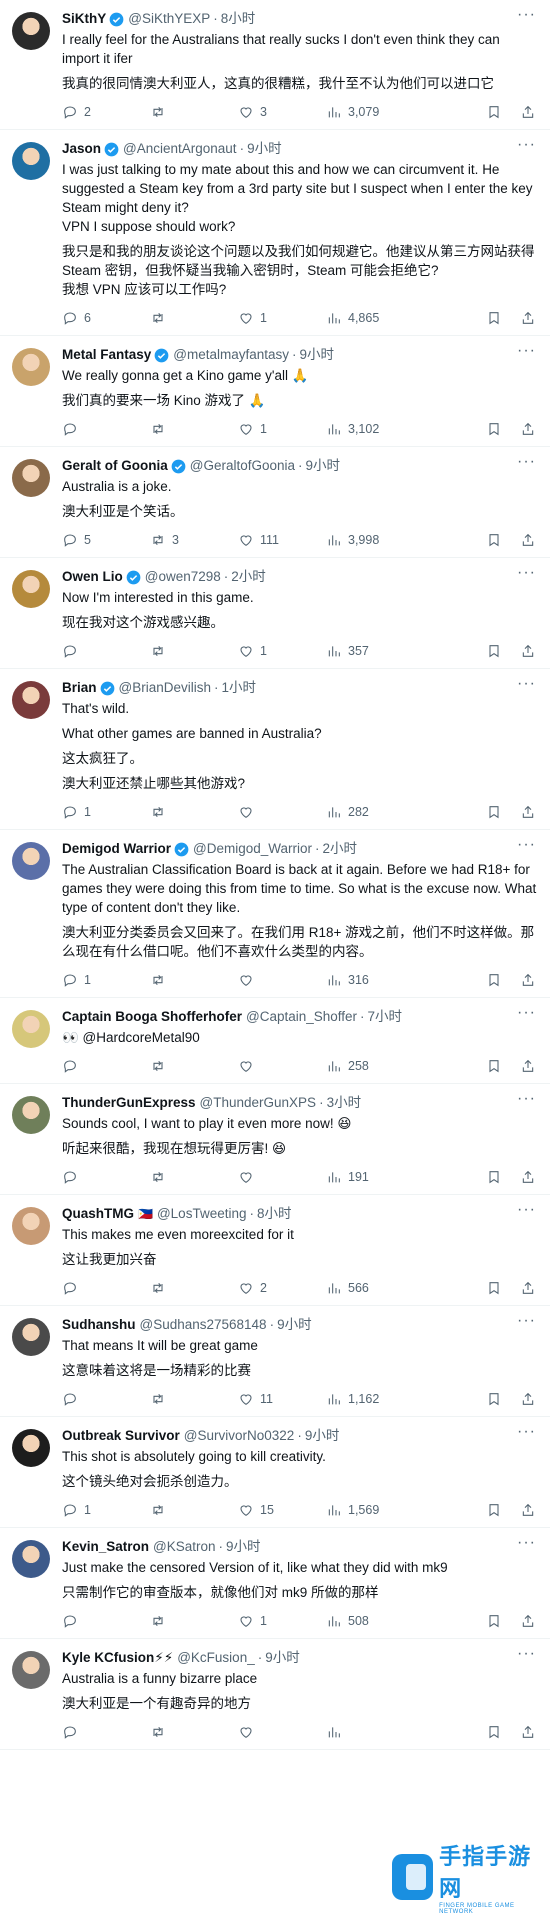  What do you see at coordinates (344, 1103) in the screenshot?
I see `timestamp: 3小时` at bounding box center [344, 1103].